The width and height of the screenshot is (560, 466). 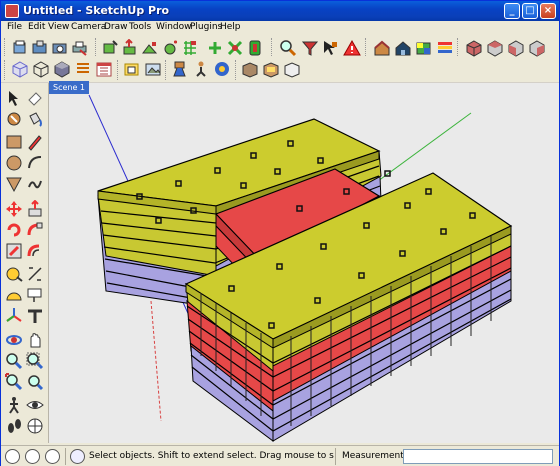 I want to click on push-pull-icon, so click(x=130, y=48).